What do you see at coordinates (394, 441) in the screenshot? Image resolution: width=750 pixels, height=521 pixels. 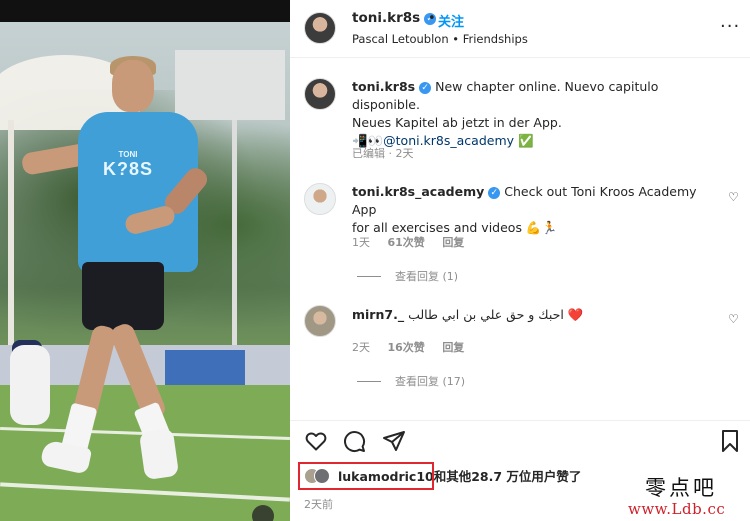 I see `share-icon` at bounding box center [394, 441].